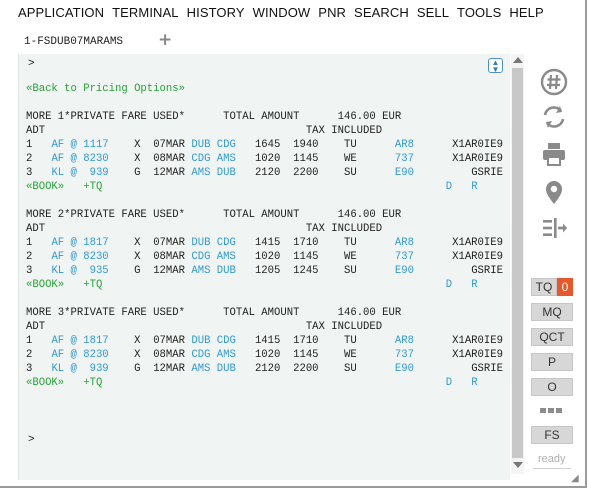 Image resolution: width=589 pixels, height=491 pixels. Describe the element at coordinates (73, 42) in the screenshot. I see `tab-session: 1-FSDUB07MARAMS` at that location.